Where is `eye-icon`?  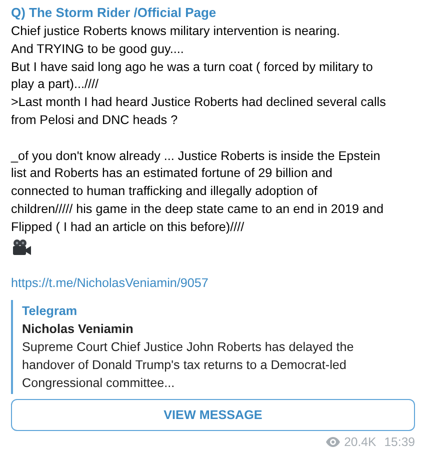 eye-icon is located at coordinates (333, 441).